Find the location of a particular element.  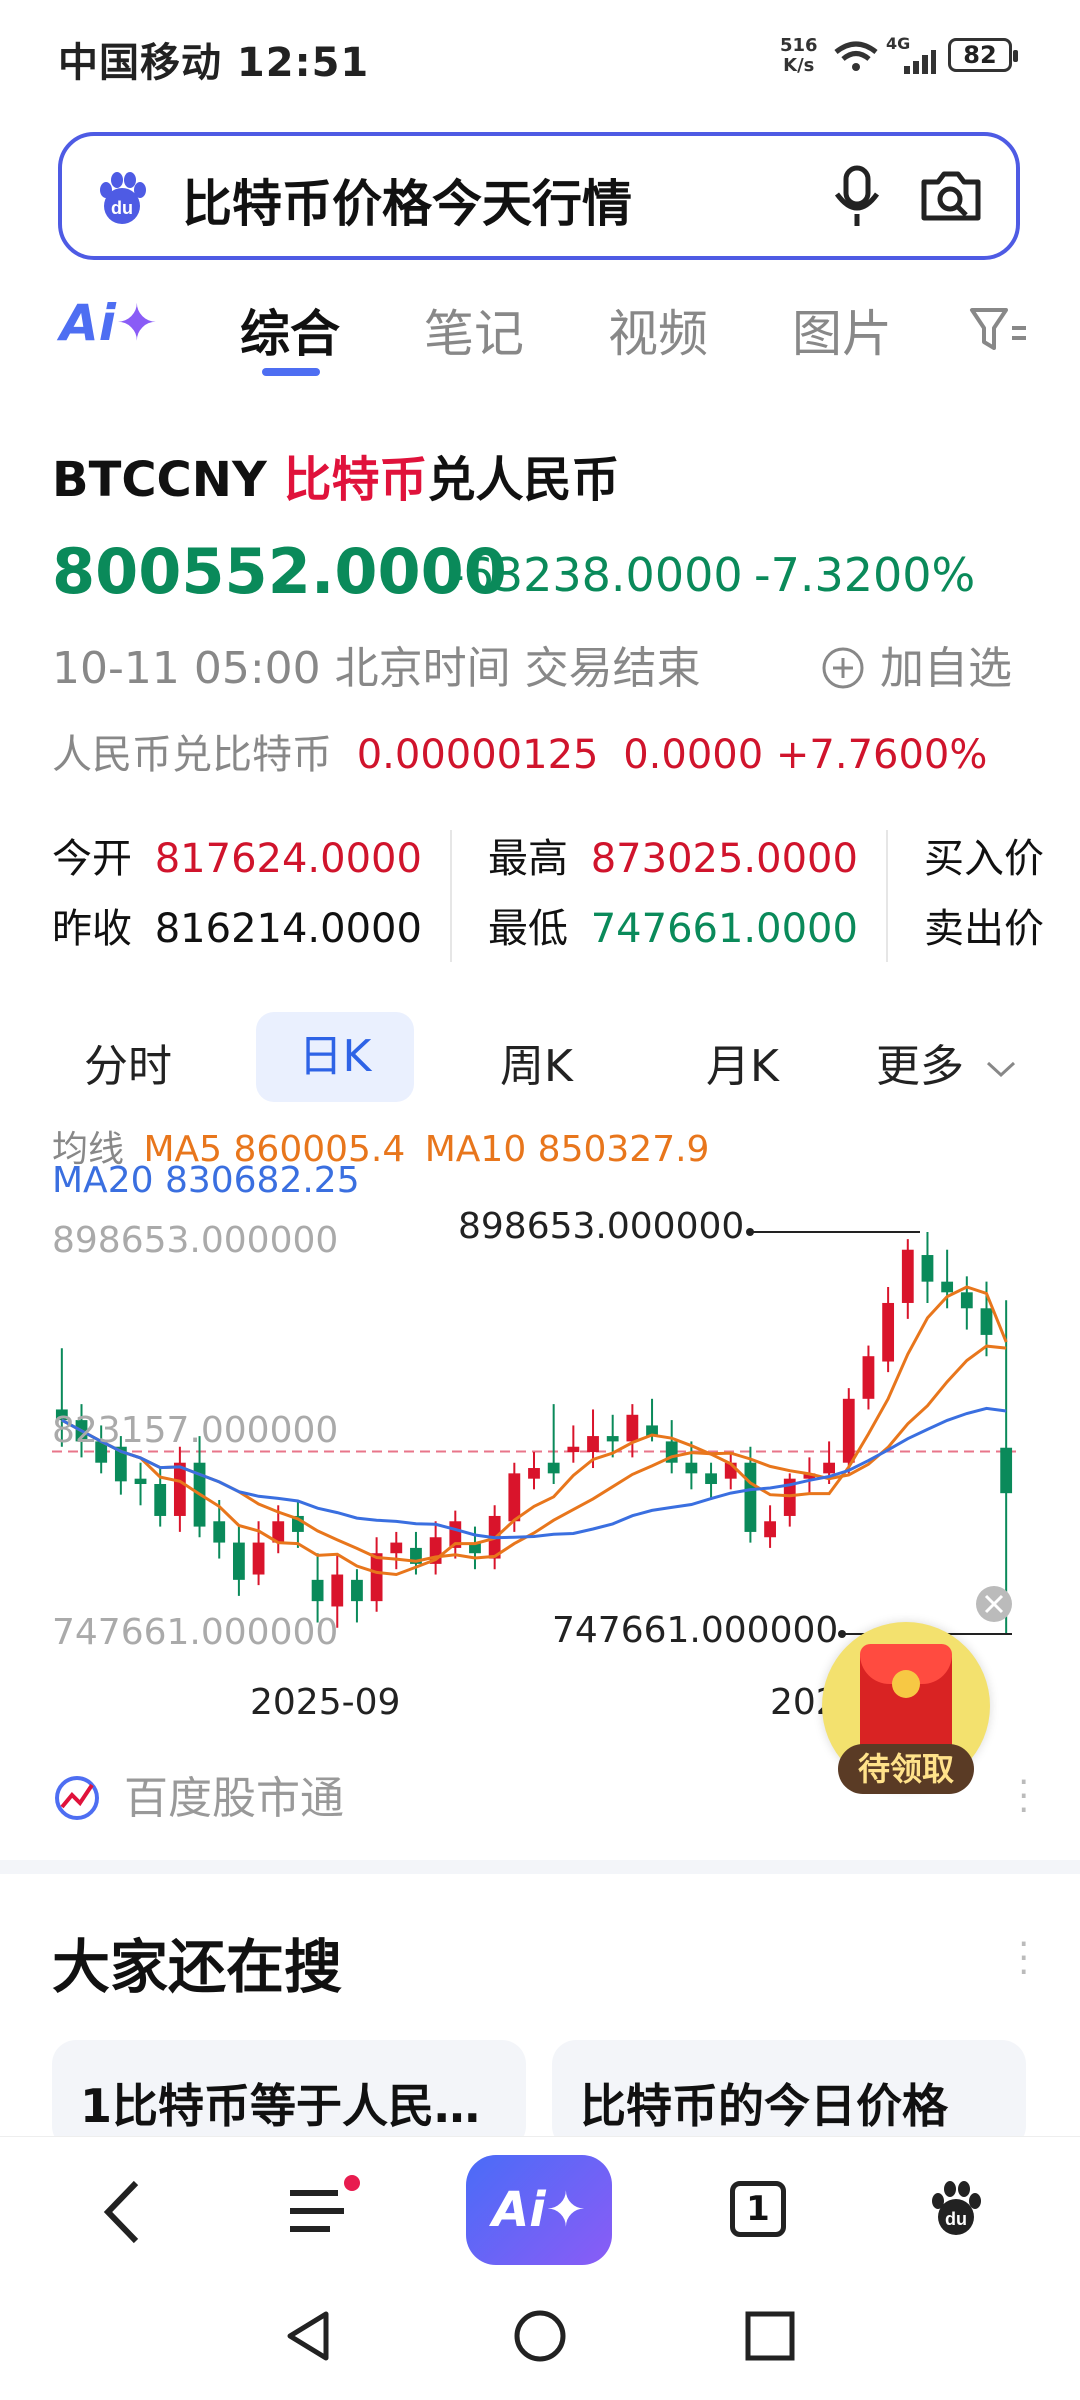

inverse-rate-row: 人民币兑比特币 0.00000125 0.0000 +7.7600% is located at coordinates (519, 751).